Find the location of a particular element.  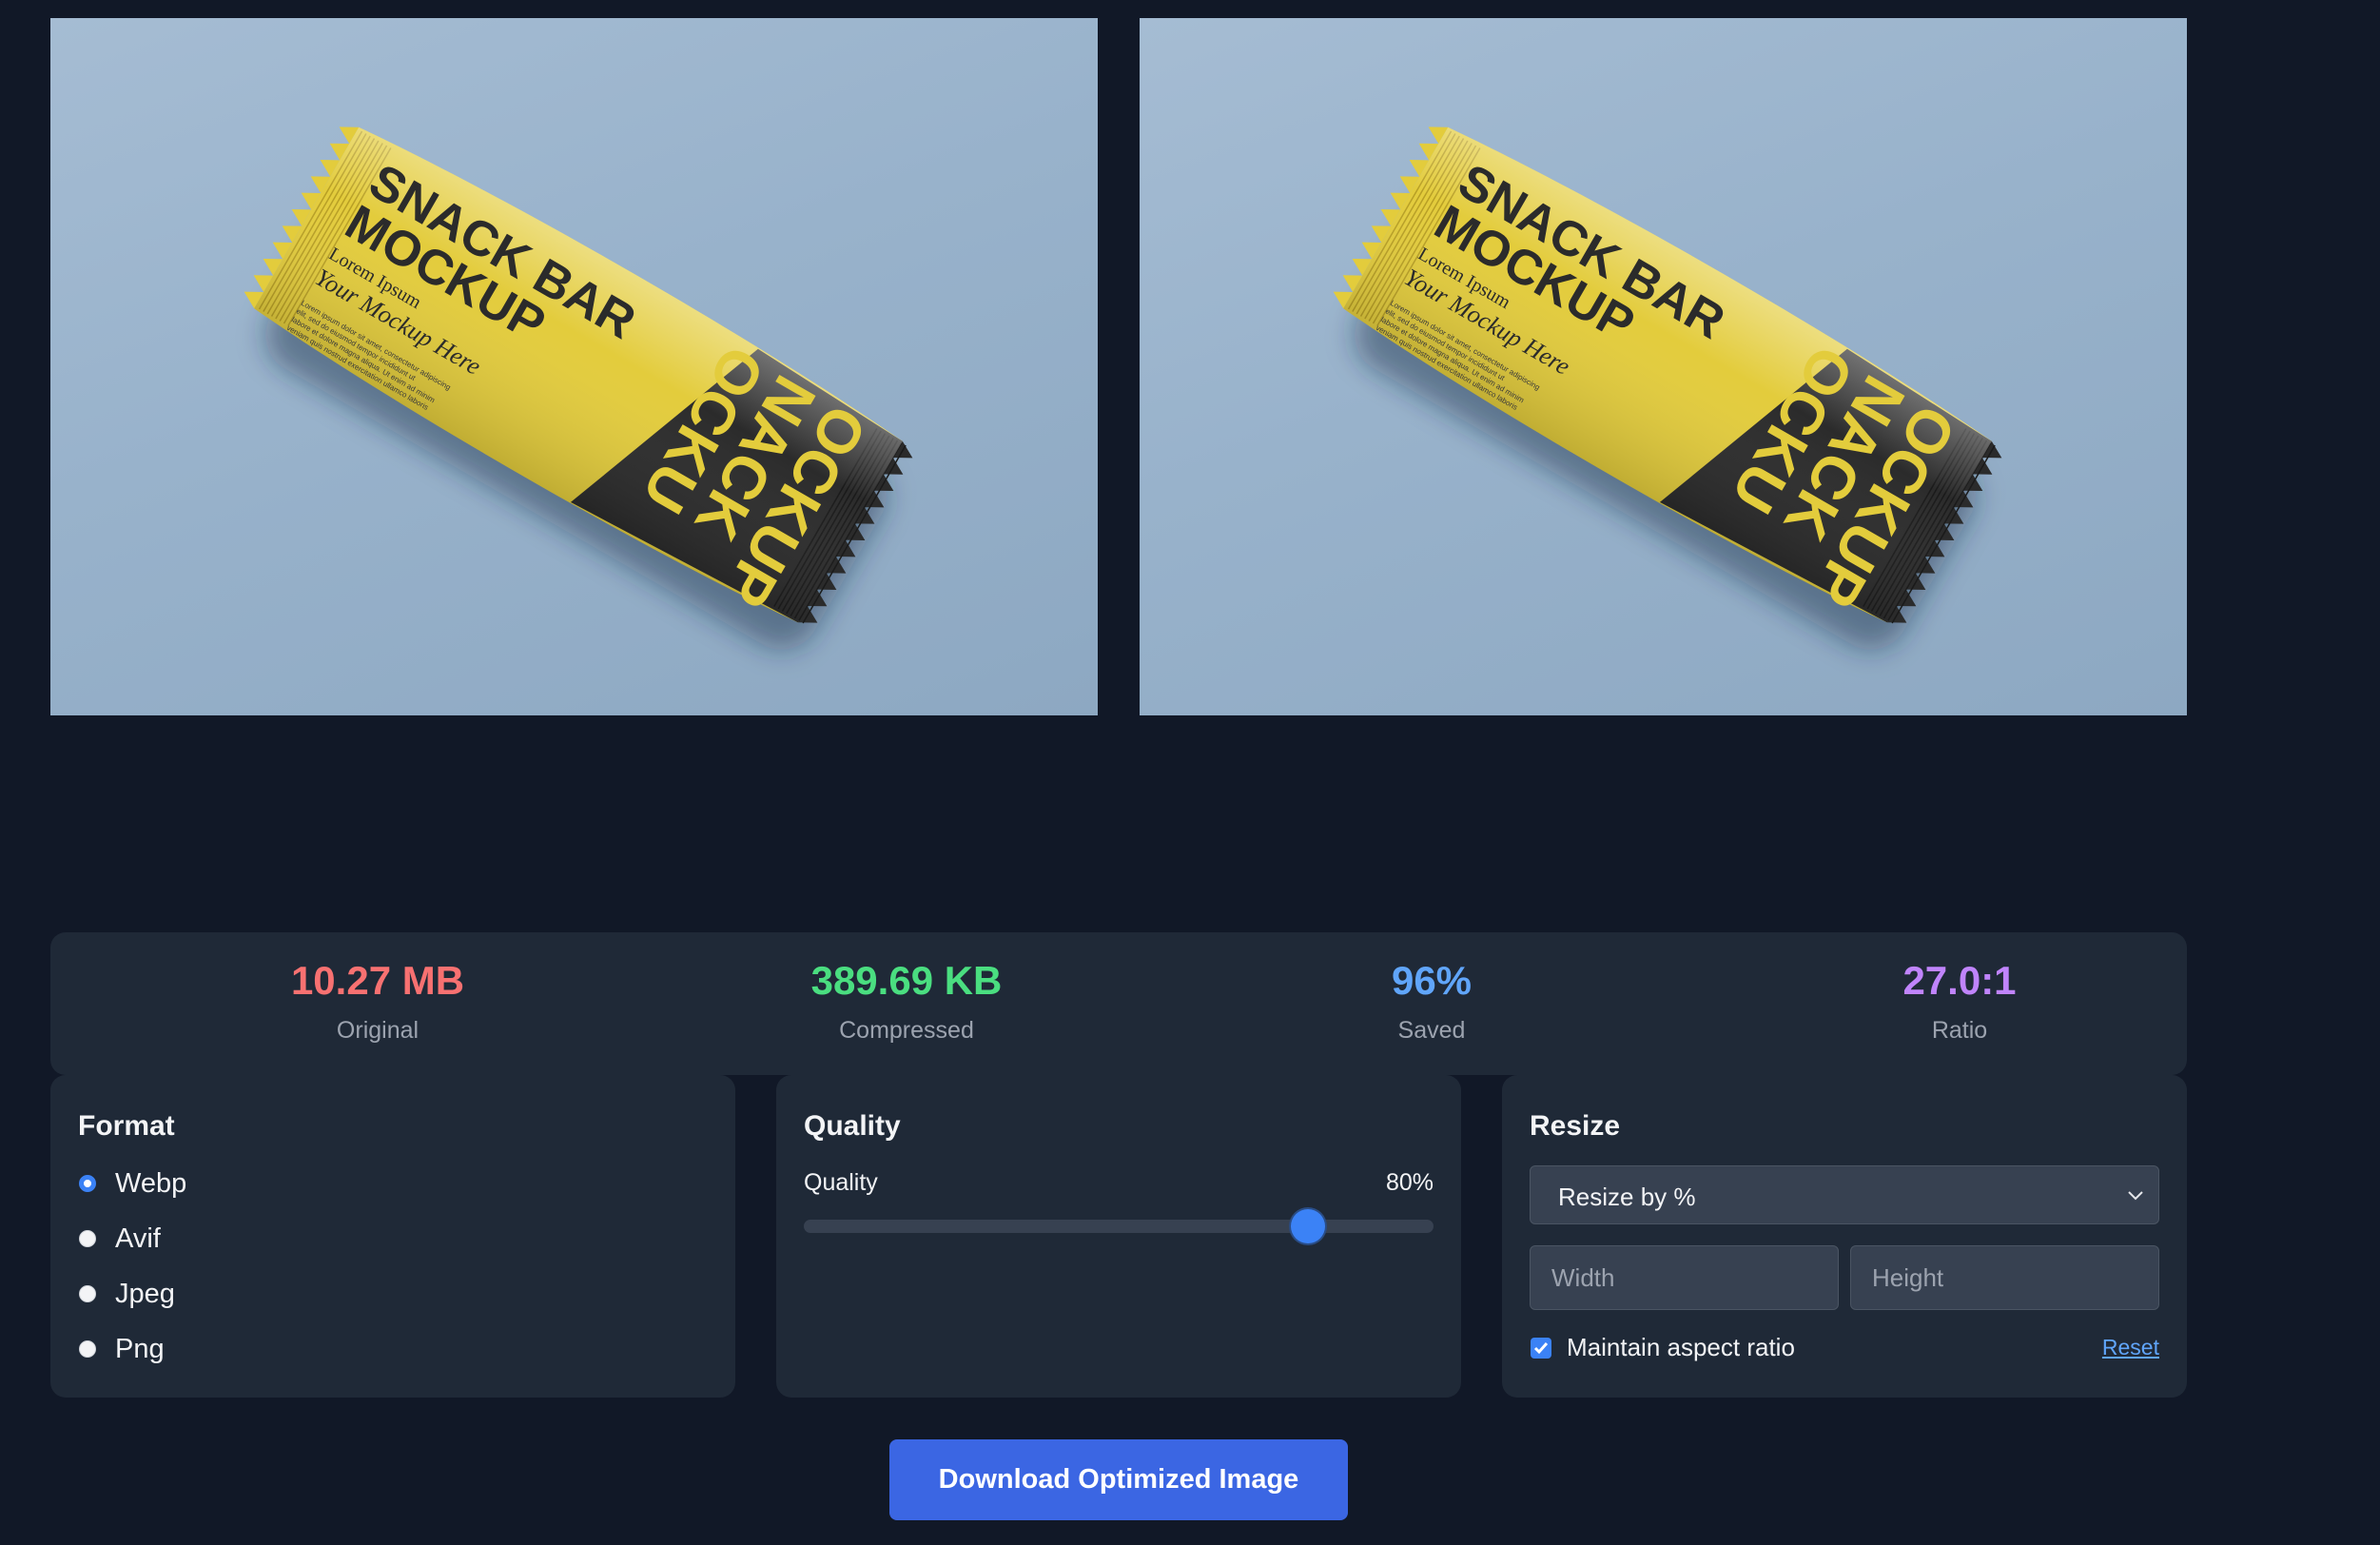

format-option-label: Png is located at coordinates (140, 1348).